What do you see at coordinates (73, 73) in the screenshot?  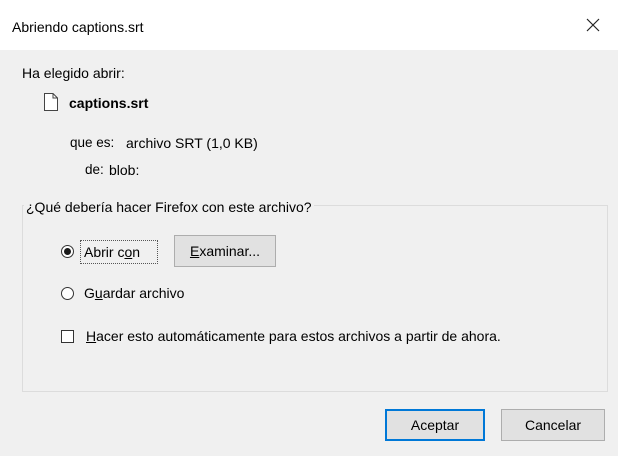 I see `intro-label: Ha elegido abrir:` at bounding box center [73, 73].